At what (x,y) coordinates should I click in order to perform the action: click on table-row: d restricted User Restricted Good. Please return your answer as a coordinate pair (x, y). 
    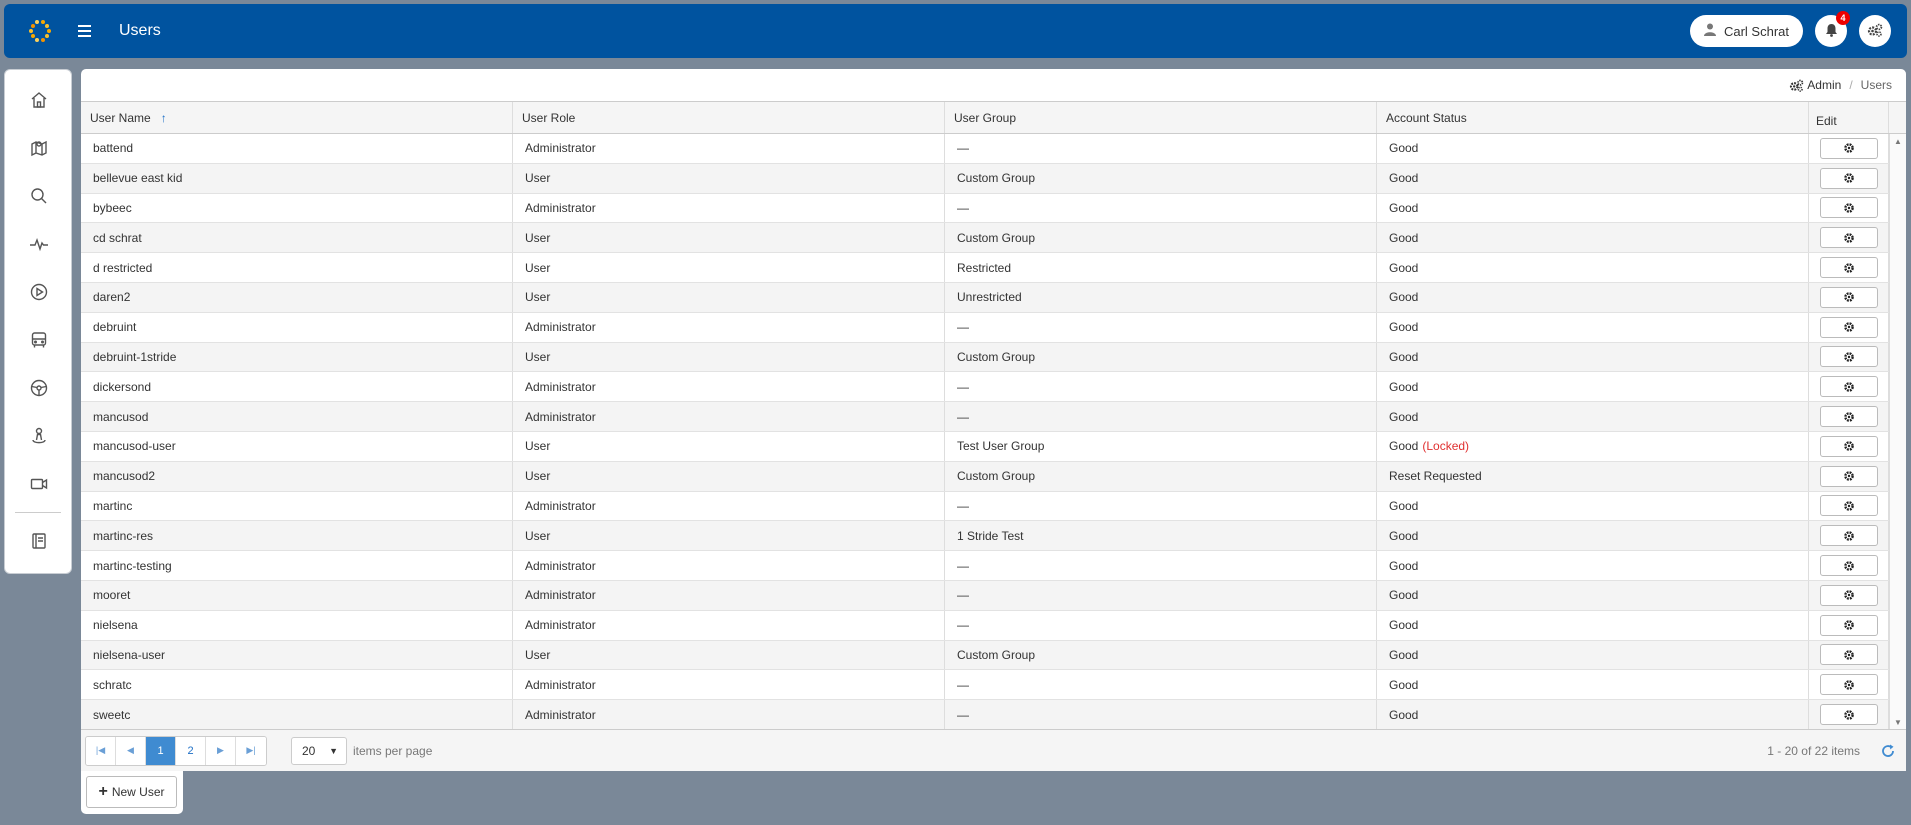
    Looking at the image, I should click on (993, 268).